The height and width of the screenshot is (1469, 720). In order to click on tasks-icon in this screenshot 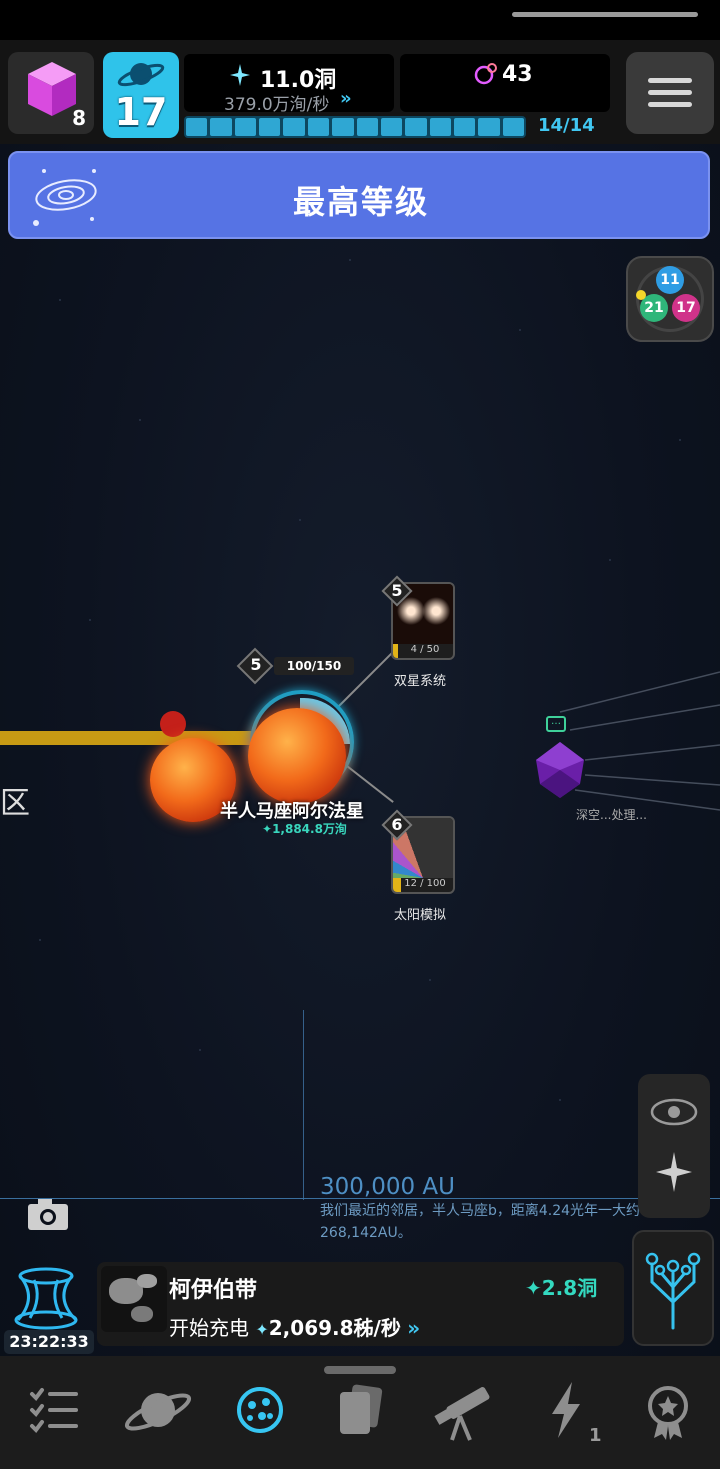, I will do `click(54, 1410)`.